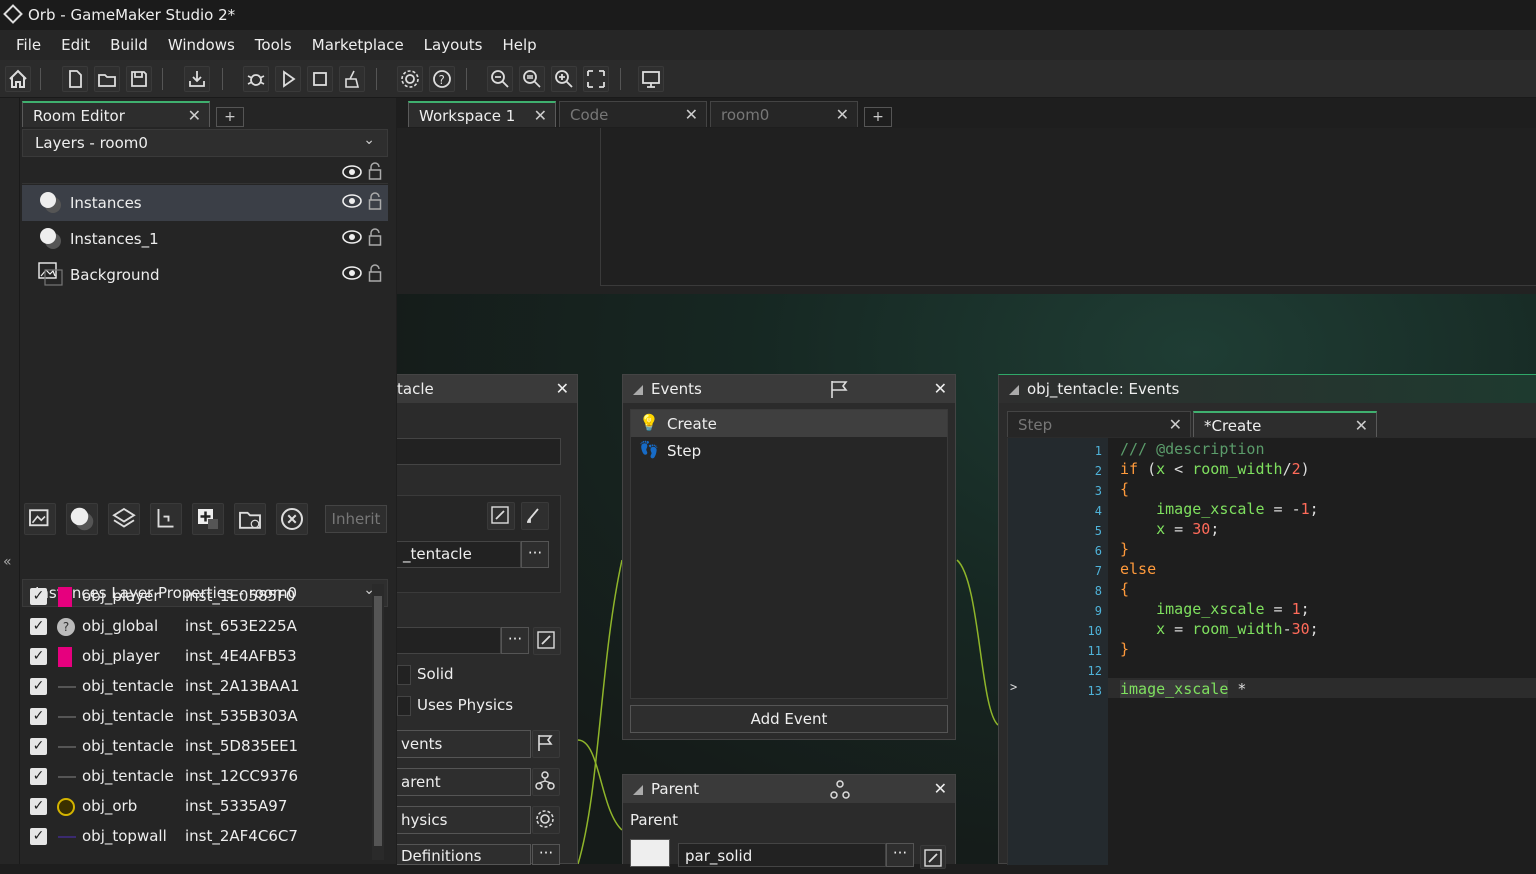 The height and width of the screenshot is (874, 1536). Describe the element at coordinates (404, 706) in the screenshot. I see `physics-checkbox` at that location.